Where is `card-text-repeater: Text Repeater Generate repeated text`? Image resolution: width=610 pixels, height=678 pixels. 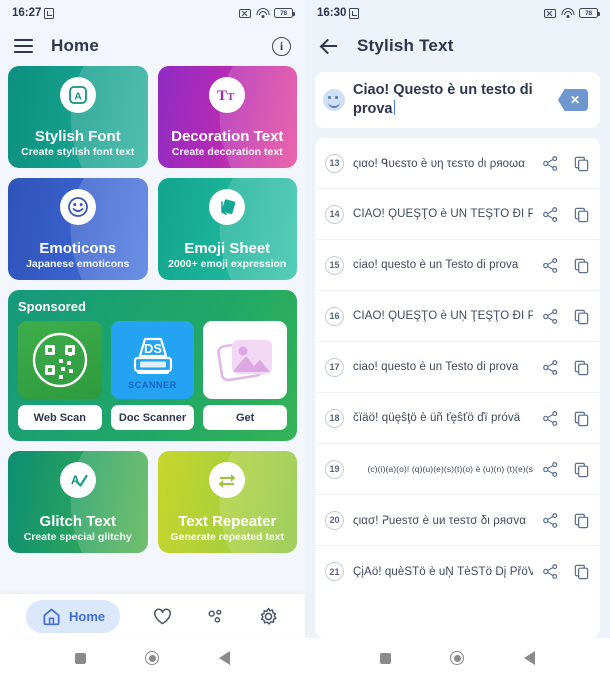 card-text-repeater: Text Repeater Generate repeated text is located at coordinates (227, 502).